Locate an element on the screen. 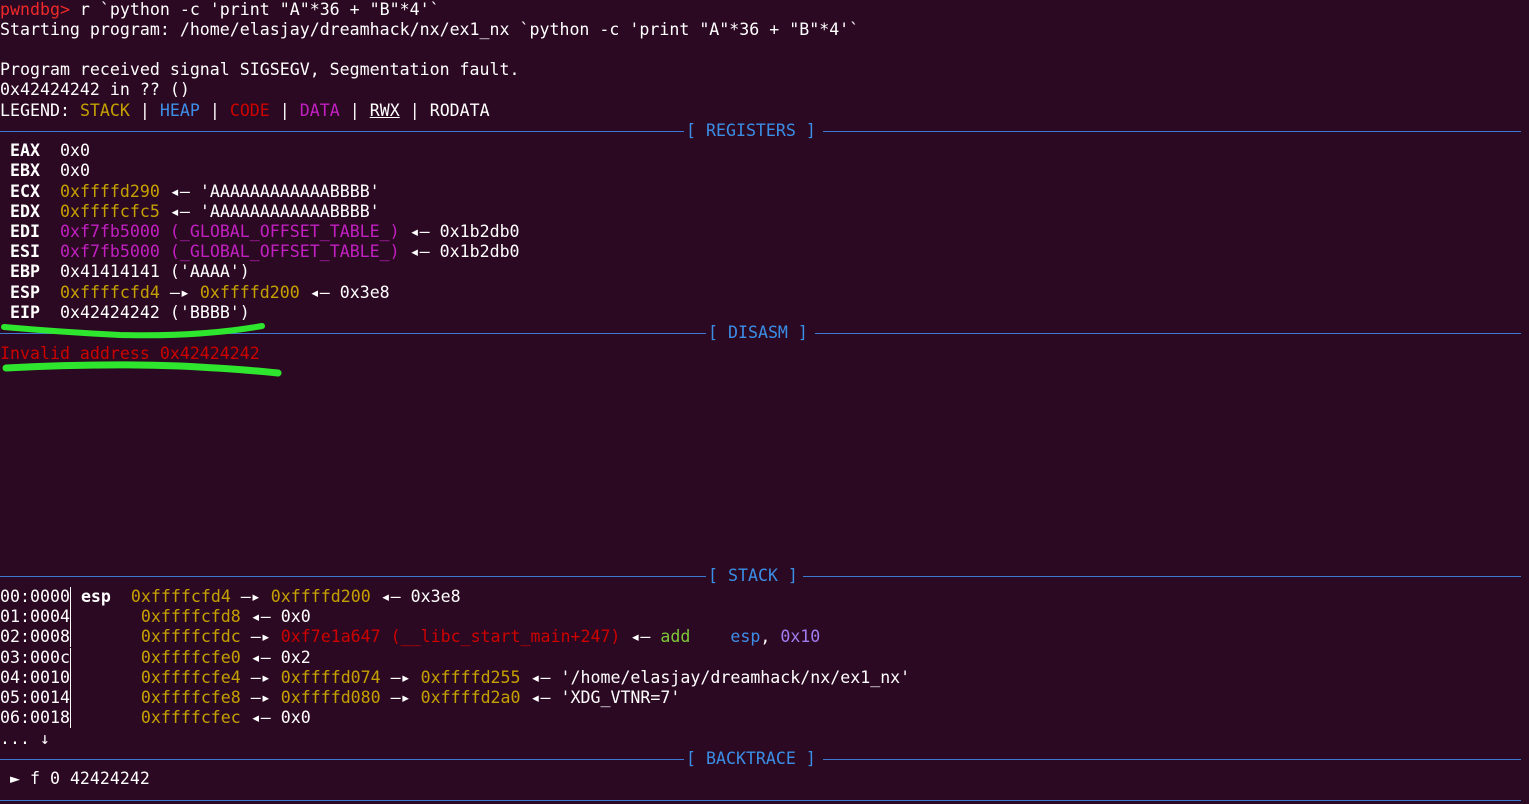 This screenshot has width=1529, height=804. stack-offset: 04:0010 is located at coordinates (35, 678).